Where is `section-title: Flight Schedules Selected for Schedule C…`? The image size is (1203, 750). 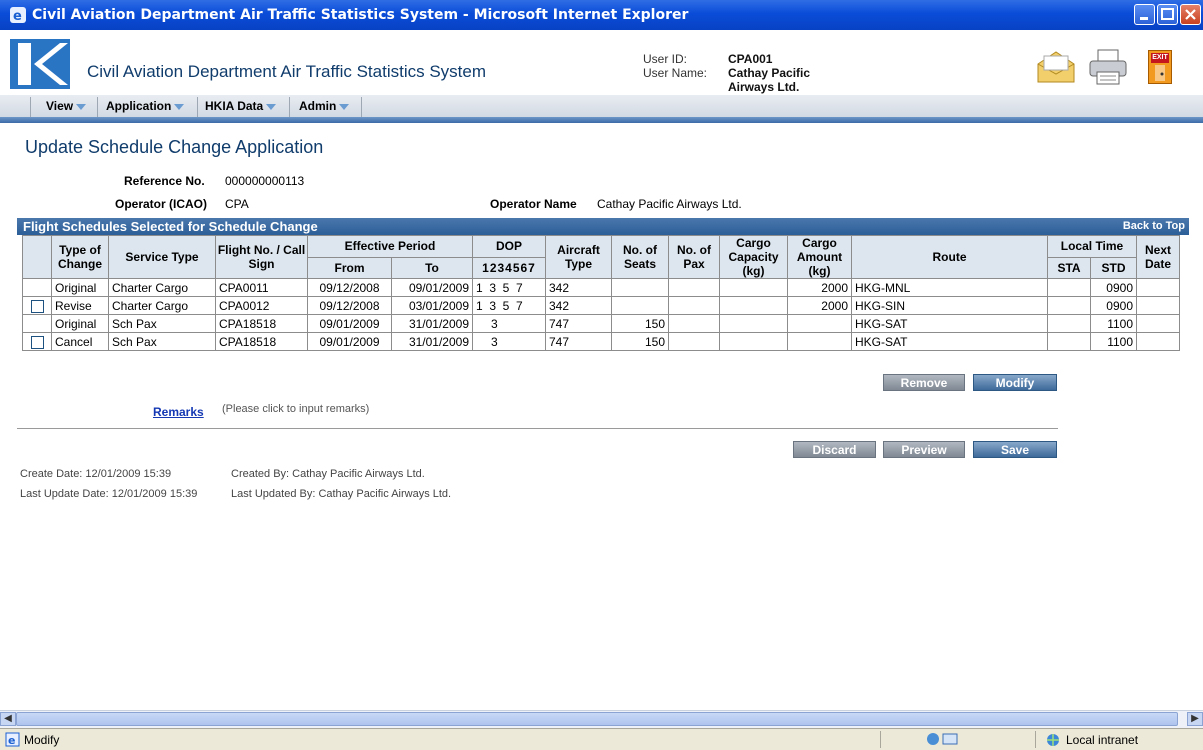
section-title: Flight Schedules Selected for Schedule C… is located at coordinates (170, 226).